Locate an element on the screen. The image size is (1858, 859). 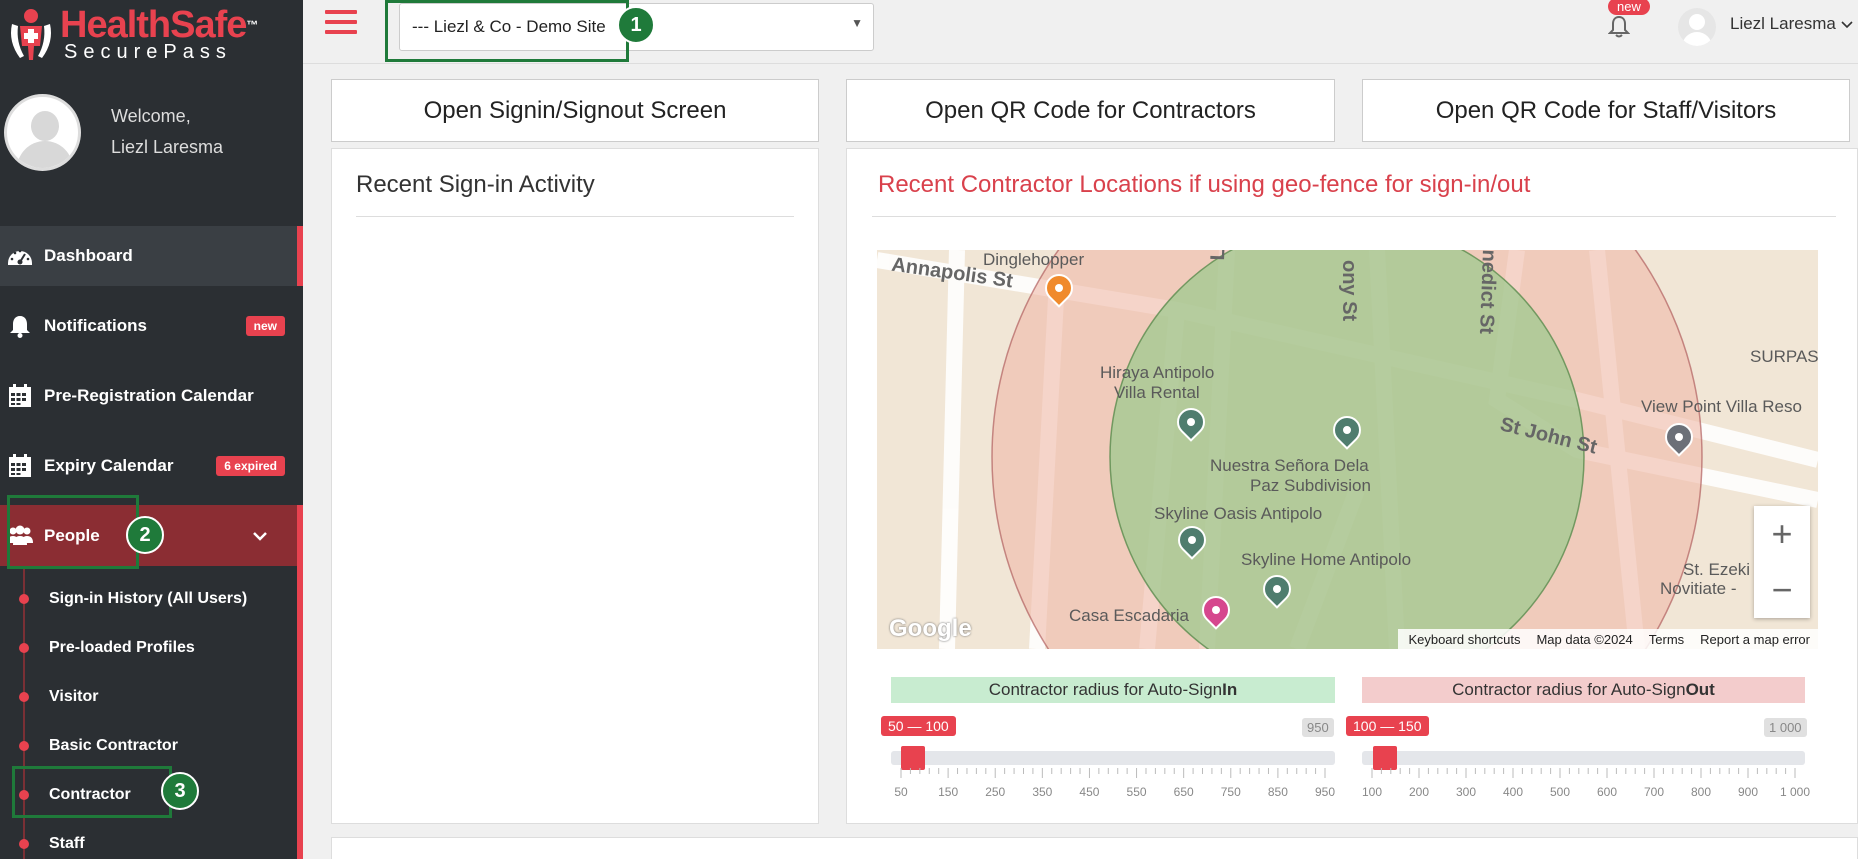
tick-label: 1 000 is located at coordinates (1795, 792).